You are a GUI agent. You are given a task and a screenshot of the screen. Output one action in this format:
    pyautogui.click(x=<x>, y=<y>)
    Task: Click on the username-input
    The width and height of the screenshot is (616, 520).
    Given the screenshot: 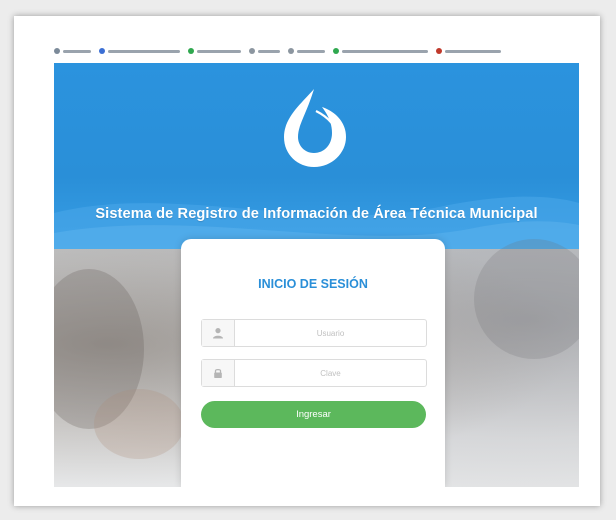 What is the action you would take?
    pyautogui.click(x=330, y=333)
    